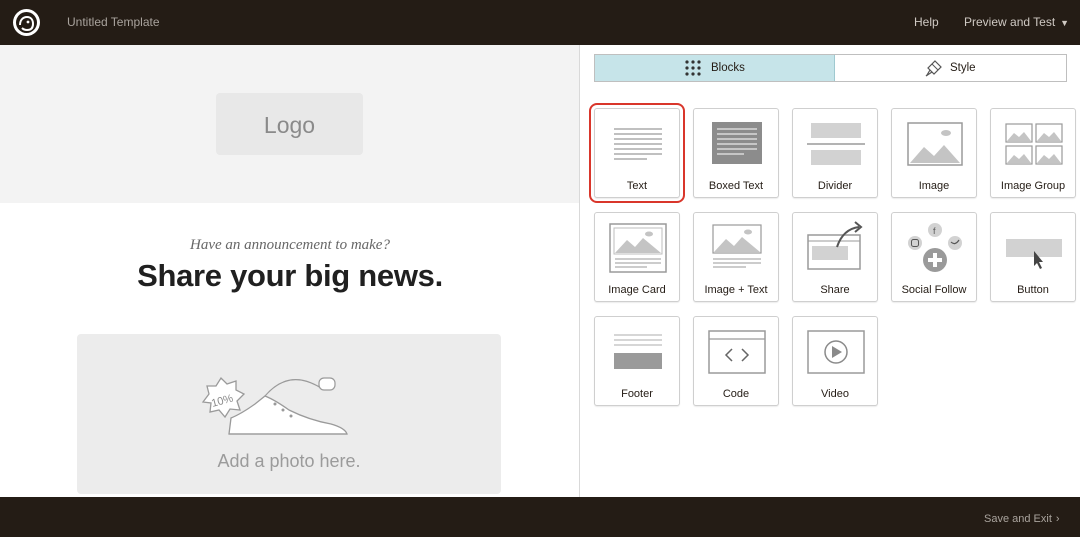  I want to click on block-footer: Footer, so click(637, 361).